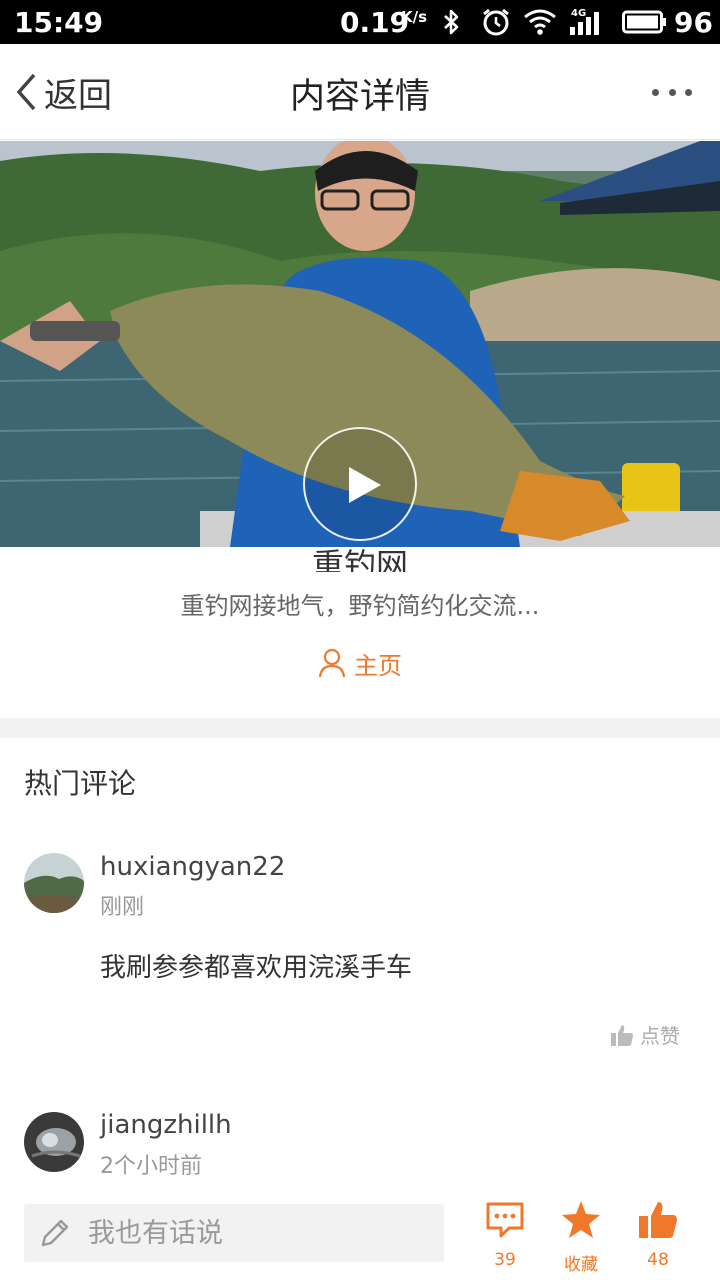 This screenshot has width=720, height=1280. I want to click on comment-icon, so click(505, 1220).